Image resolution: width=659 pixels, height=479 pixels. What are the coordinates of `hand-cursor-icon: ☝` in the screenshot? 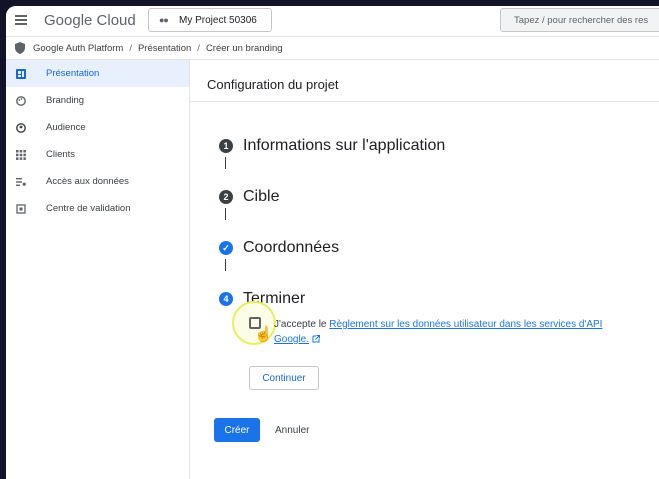 It's located at (263, 334).